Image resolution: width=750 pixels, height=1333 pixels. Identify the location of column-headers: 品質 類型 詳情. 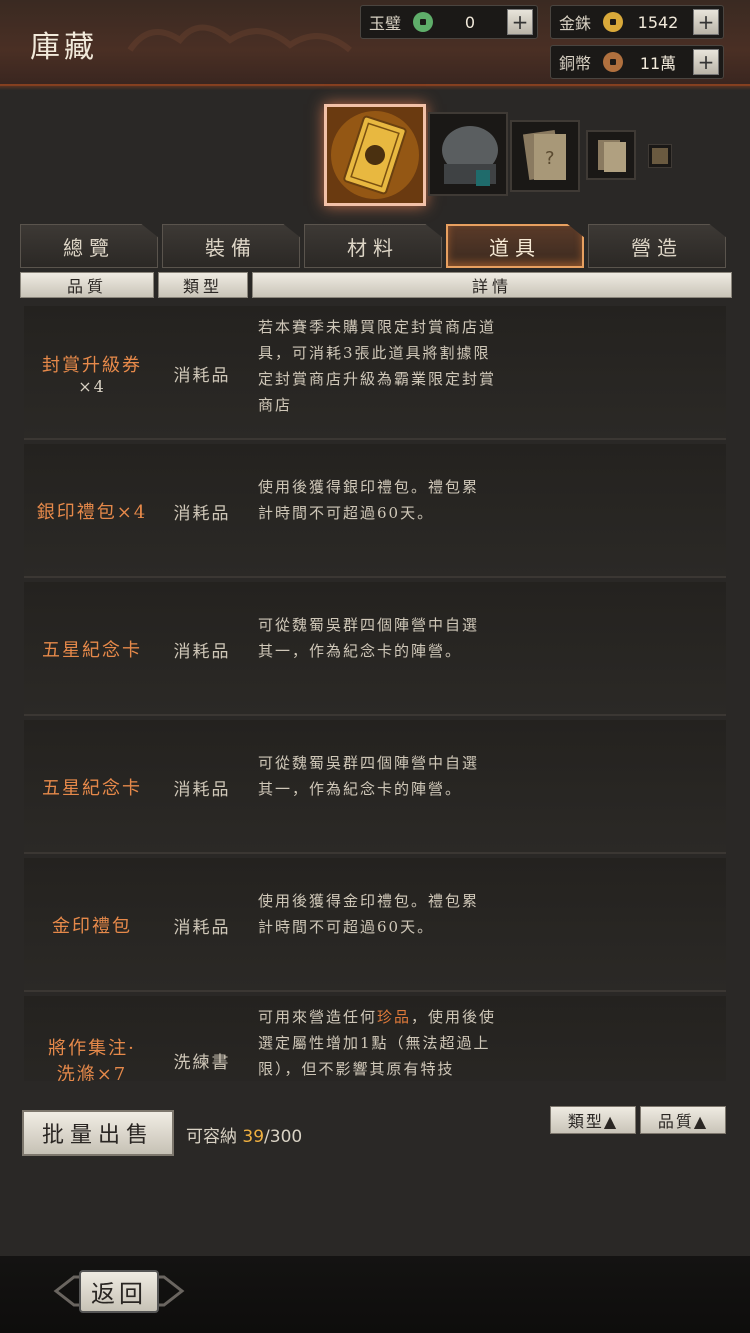
(376, 285).